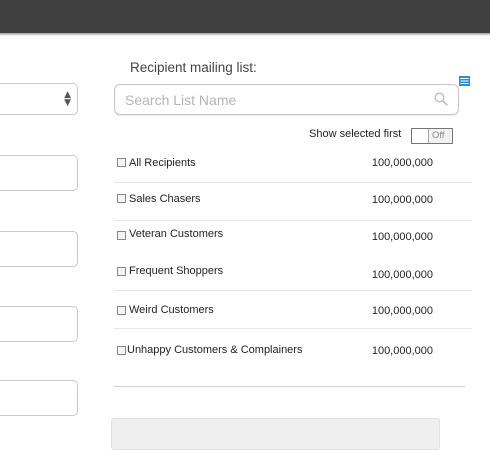 Image resolution: width=490 pixels, height=450 pixels. I want to click on list-item-name: Frequent Shoppers, so click(176, 271).